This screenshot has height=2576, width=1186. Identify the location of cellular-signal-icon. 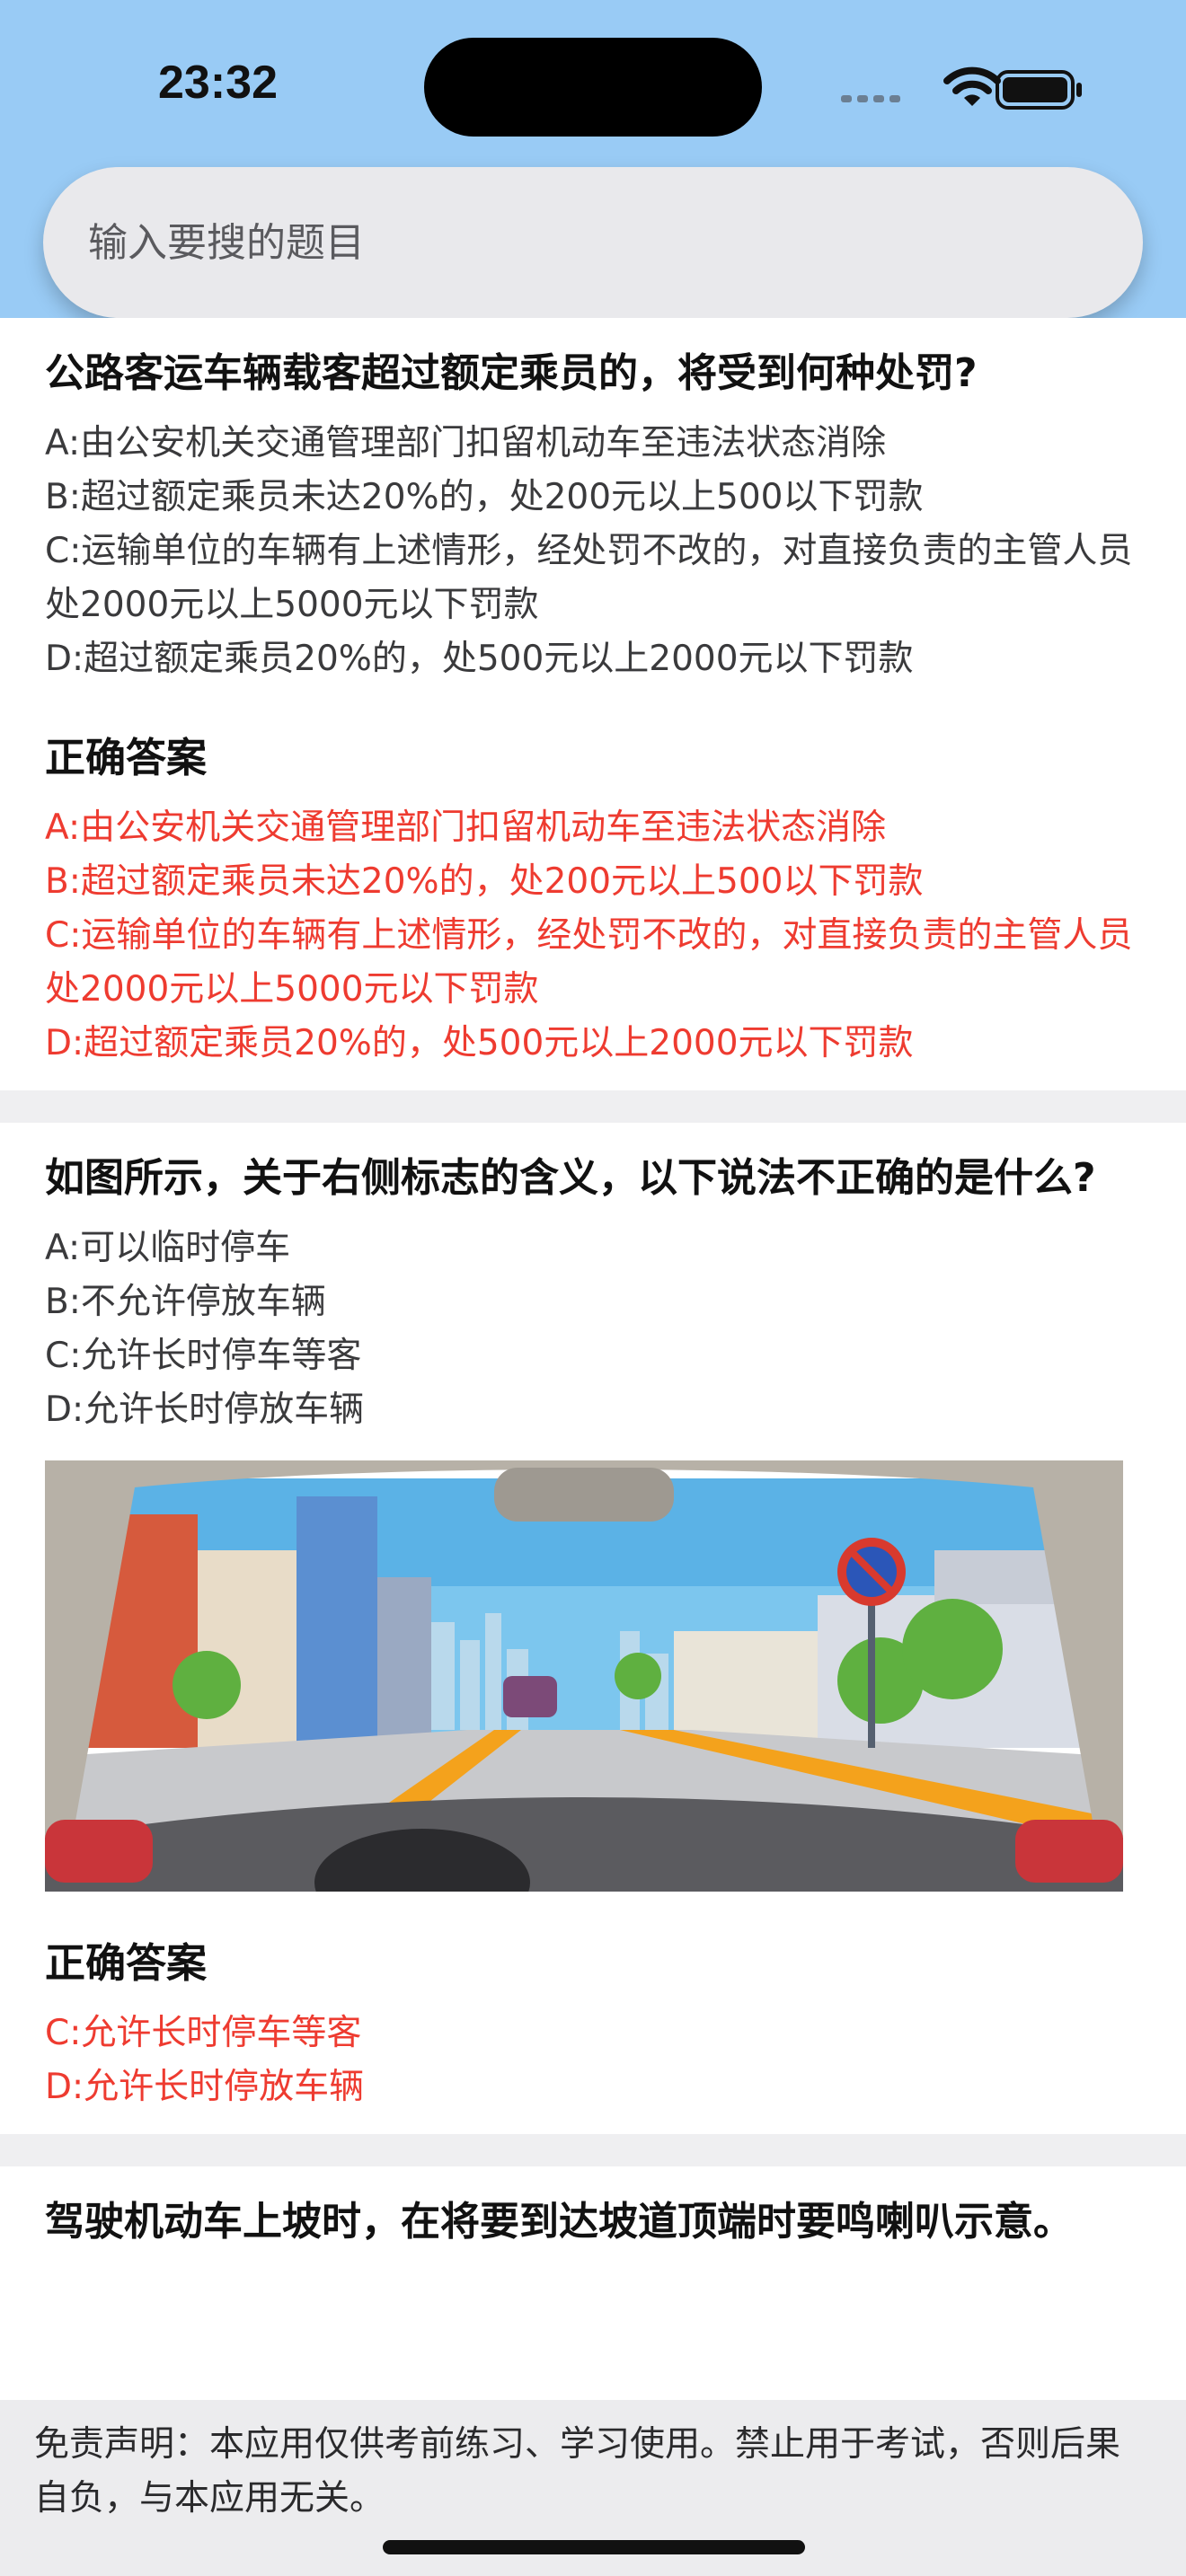
(870, 98).